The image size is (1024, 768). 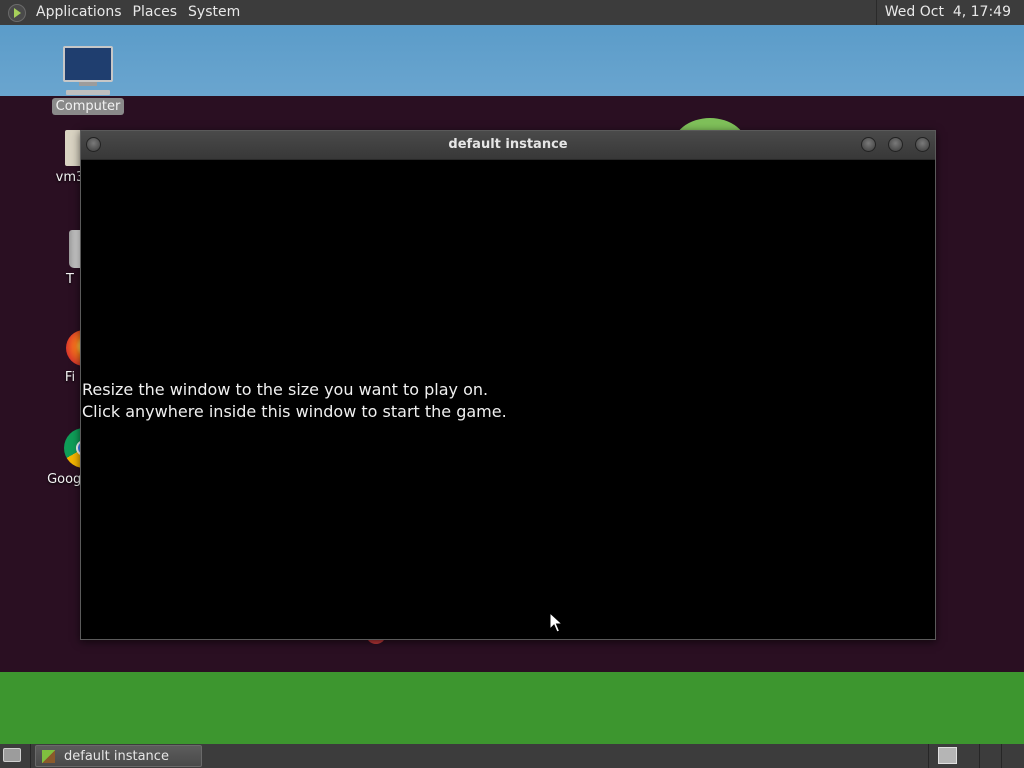 I want to click on workspace-switcher, so click(x=947, y=755).